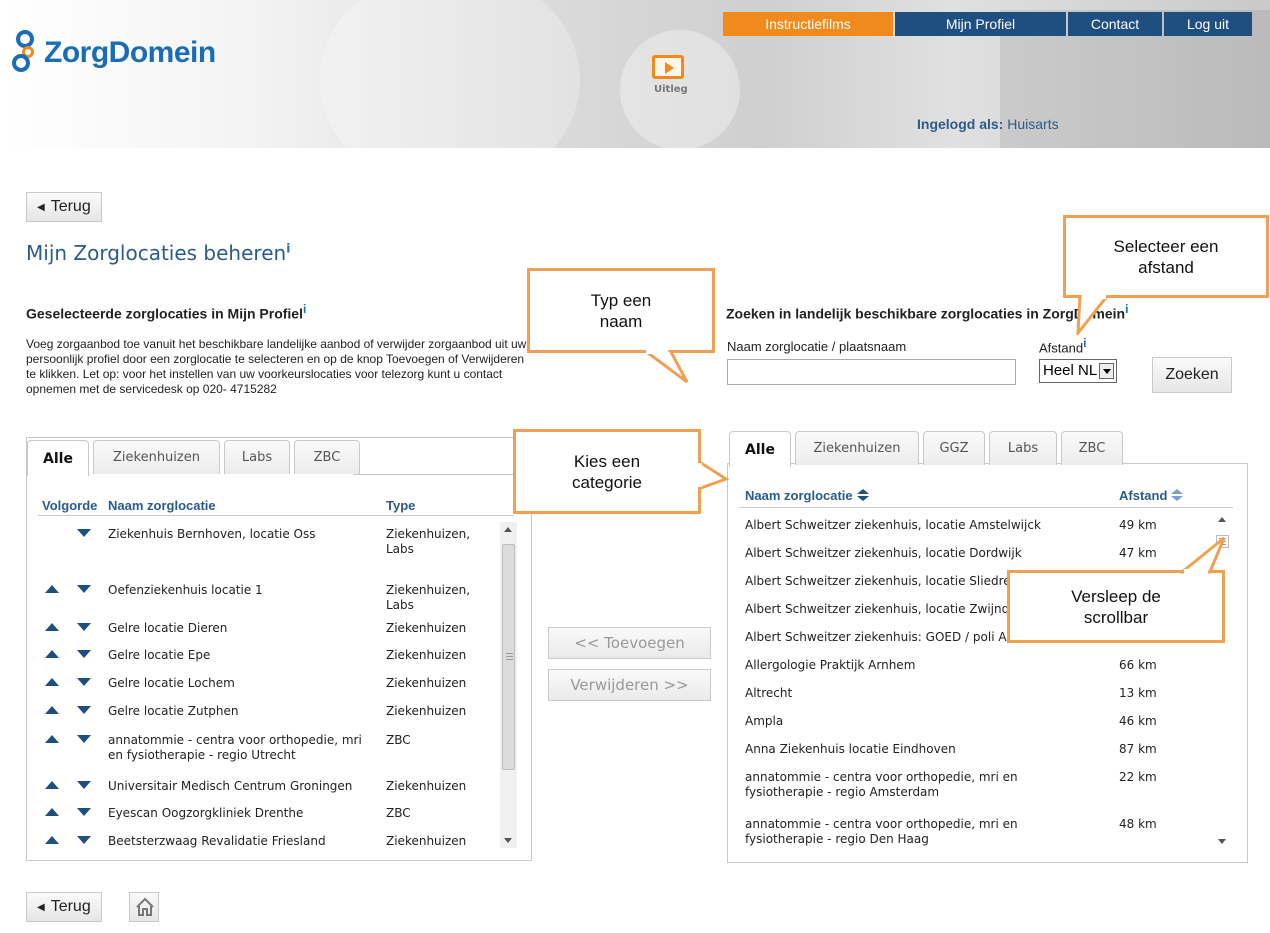 This screenshot has width=1270, height=933. I want to click on back-button-bottom: ◀ Terug, so click(64, 907).